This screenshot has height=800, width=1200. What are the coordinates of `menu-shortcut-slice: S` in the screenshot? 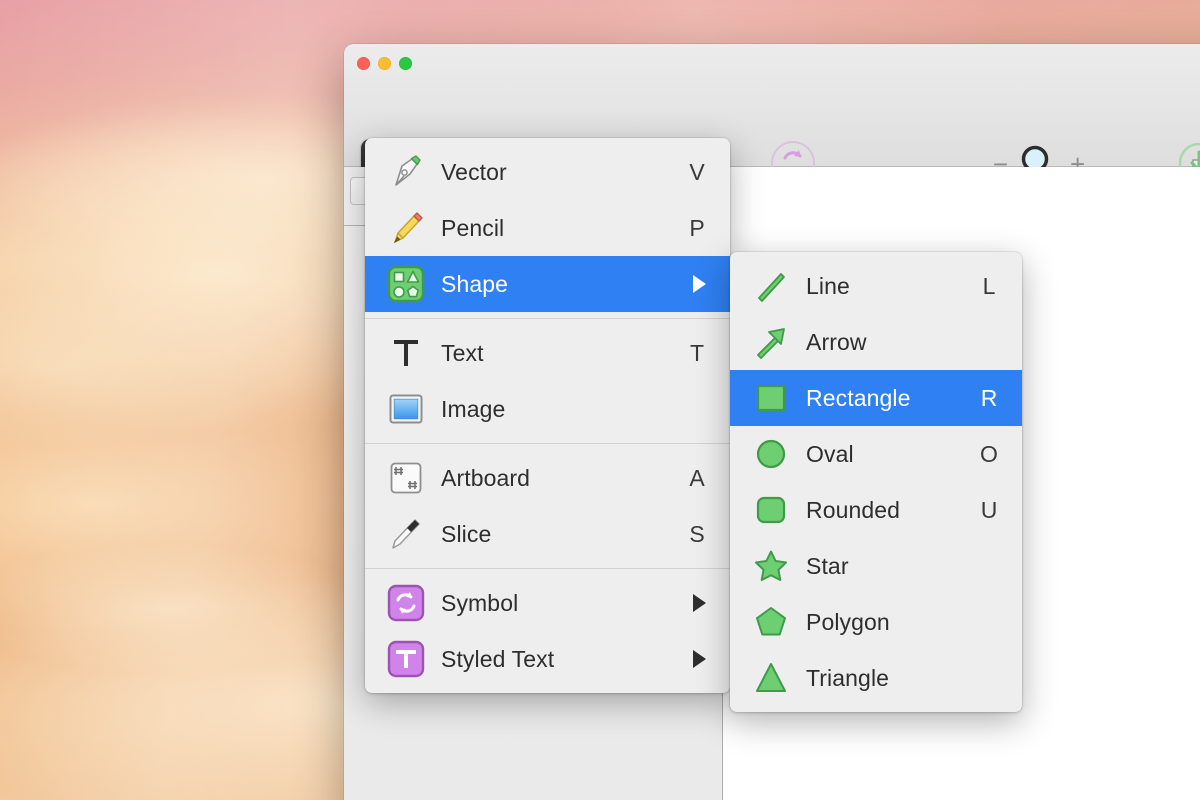 It's located at (697, 533).